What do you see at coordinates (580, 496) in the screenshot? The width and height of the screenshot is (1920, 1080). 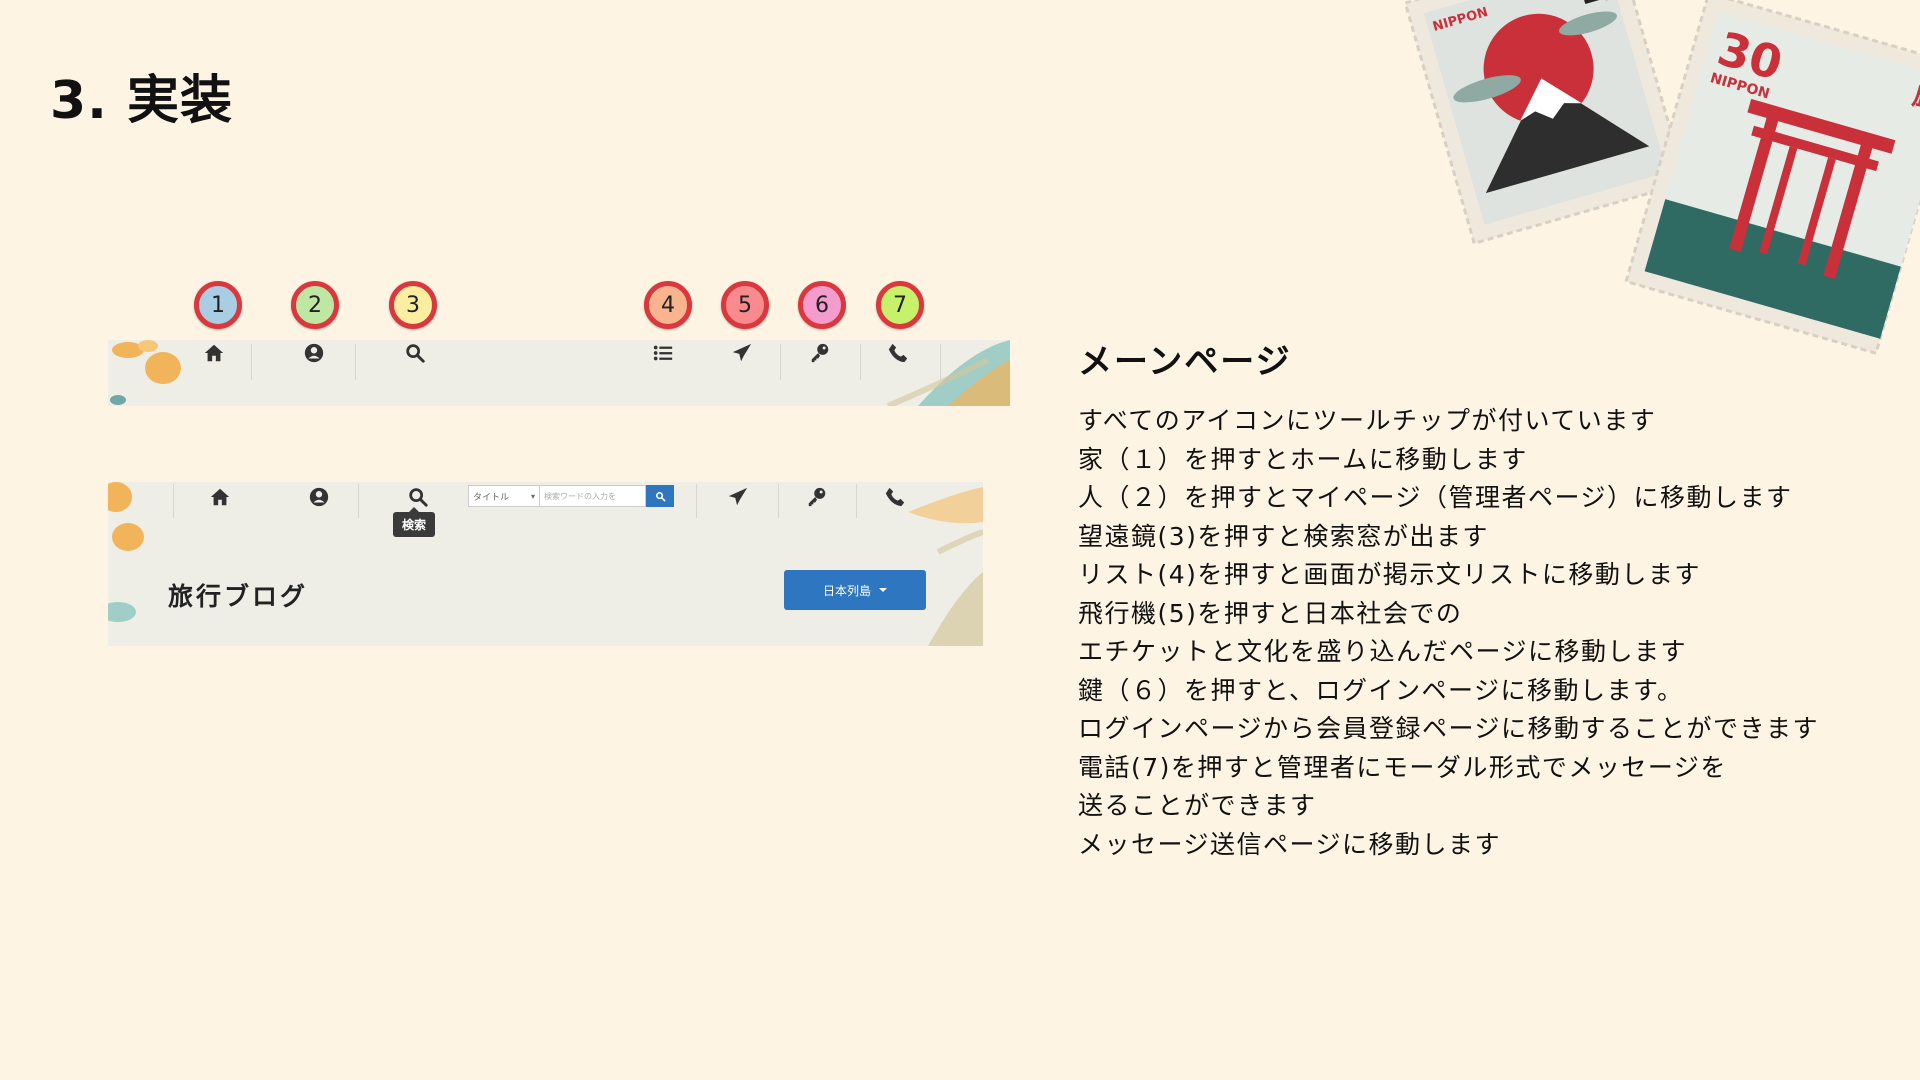 I see `search-input-placeholder: 検索ワードの入力を` at bounding box center [580, 496].